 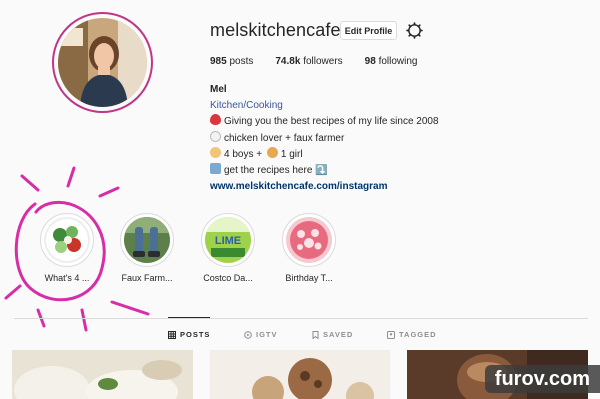 I want to click on strawberry-icon, so click(x=215, y=120).